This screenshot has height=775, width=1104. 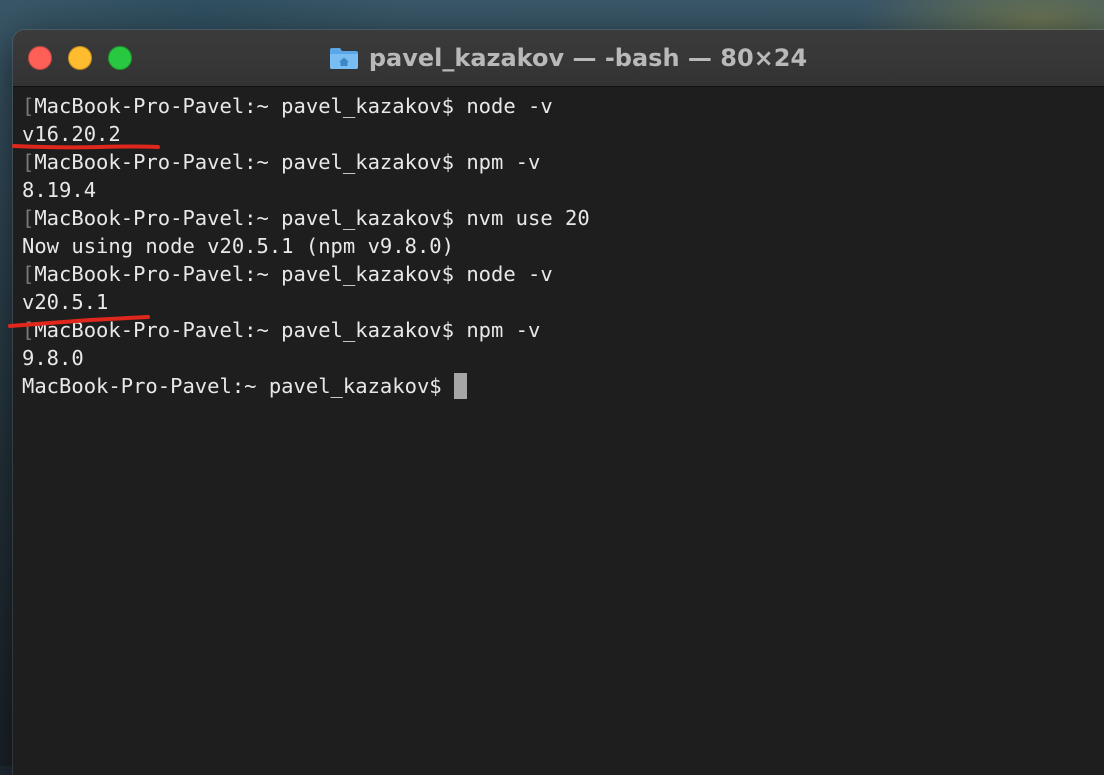 What do you see at coordinates (71, 134) in the screenshot?
I see `terminal-line: v16.20.2` at bounding box center [71, 134].